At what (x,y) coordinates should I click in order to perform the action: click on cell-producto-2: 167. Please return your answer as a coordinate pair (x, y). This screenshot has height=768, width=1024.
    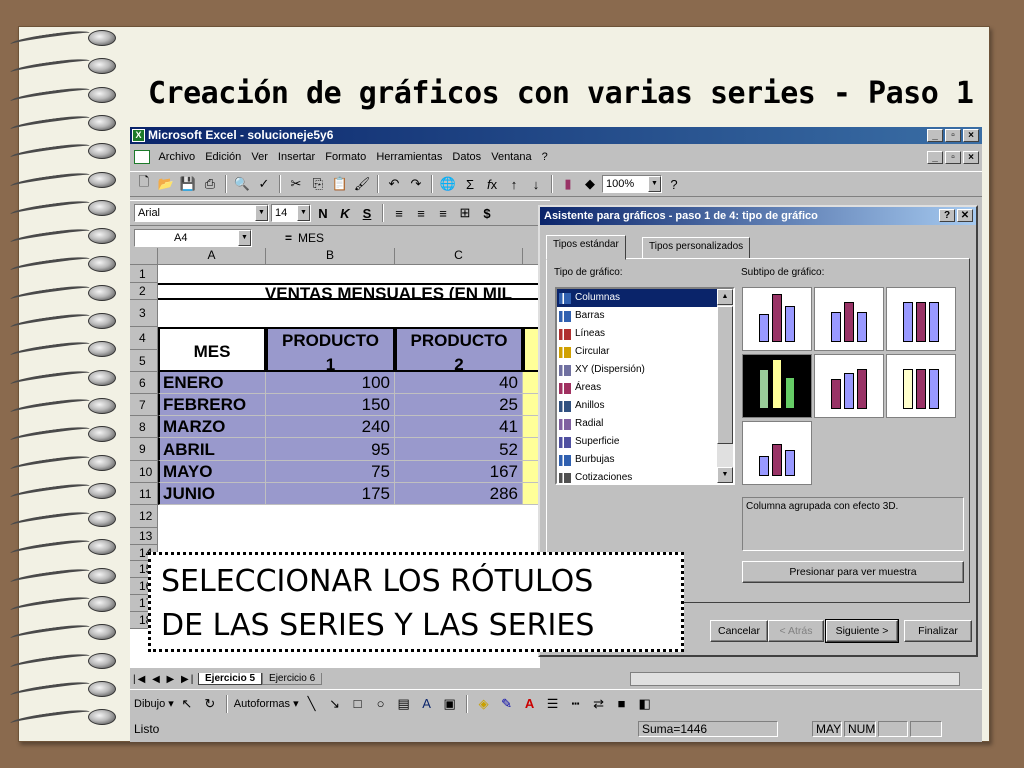
    Looking at the image, I should click on (459, 472).